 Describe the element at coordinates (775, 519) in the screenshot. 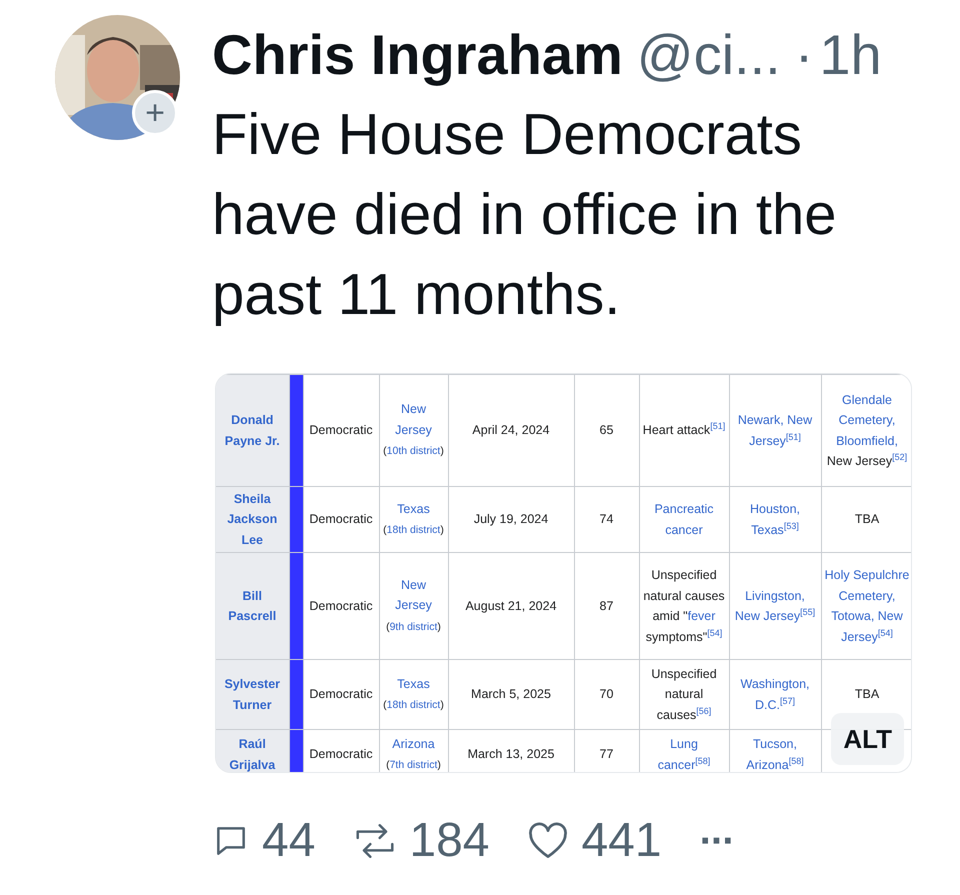

I see `table-cell: Houston, Texas$^{[53]}$` at that location.